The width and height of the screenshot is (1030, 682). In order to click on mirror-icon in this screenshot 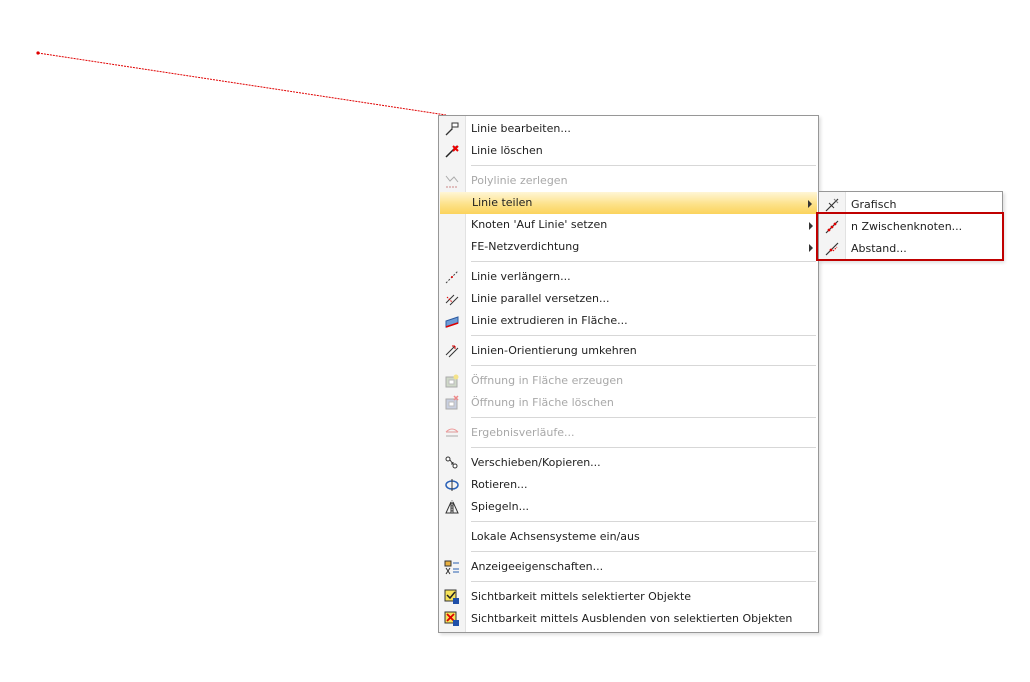, I will do `click(452, 507)`.